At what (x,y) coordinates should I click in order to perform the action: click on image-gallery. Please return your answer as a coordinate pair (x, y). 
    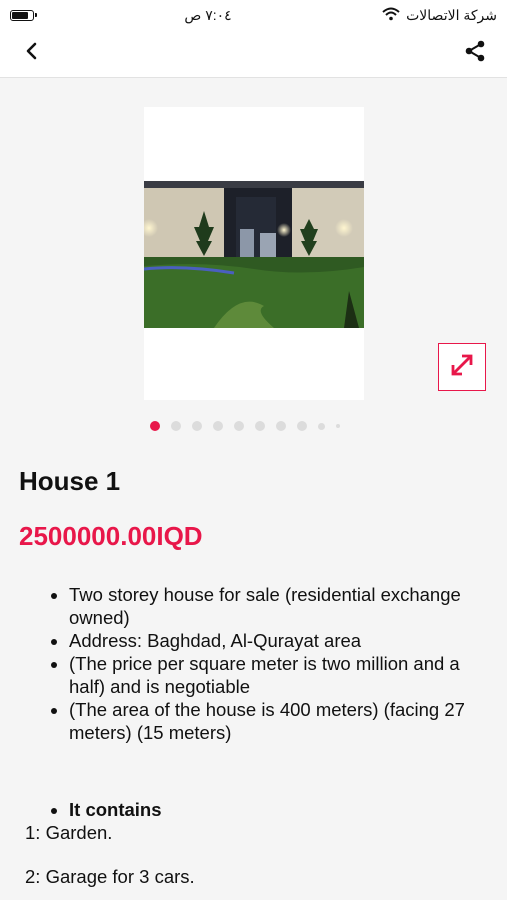
    Looking at the image, I should click on (252, 253).